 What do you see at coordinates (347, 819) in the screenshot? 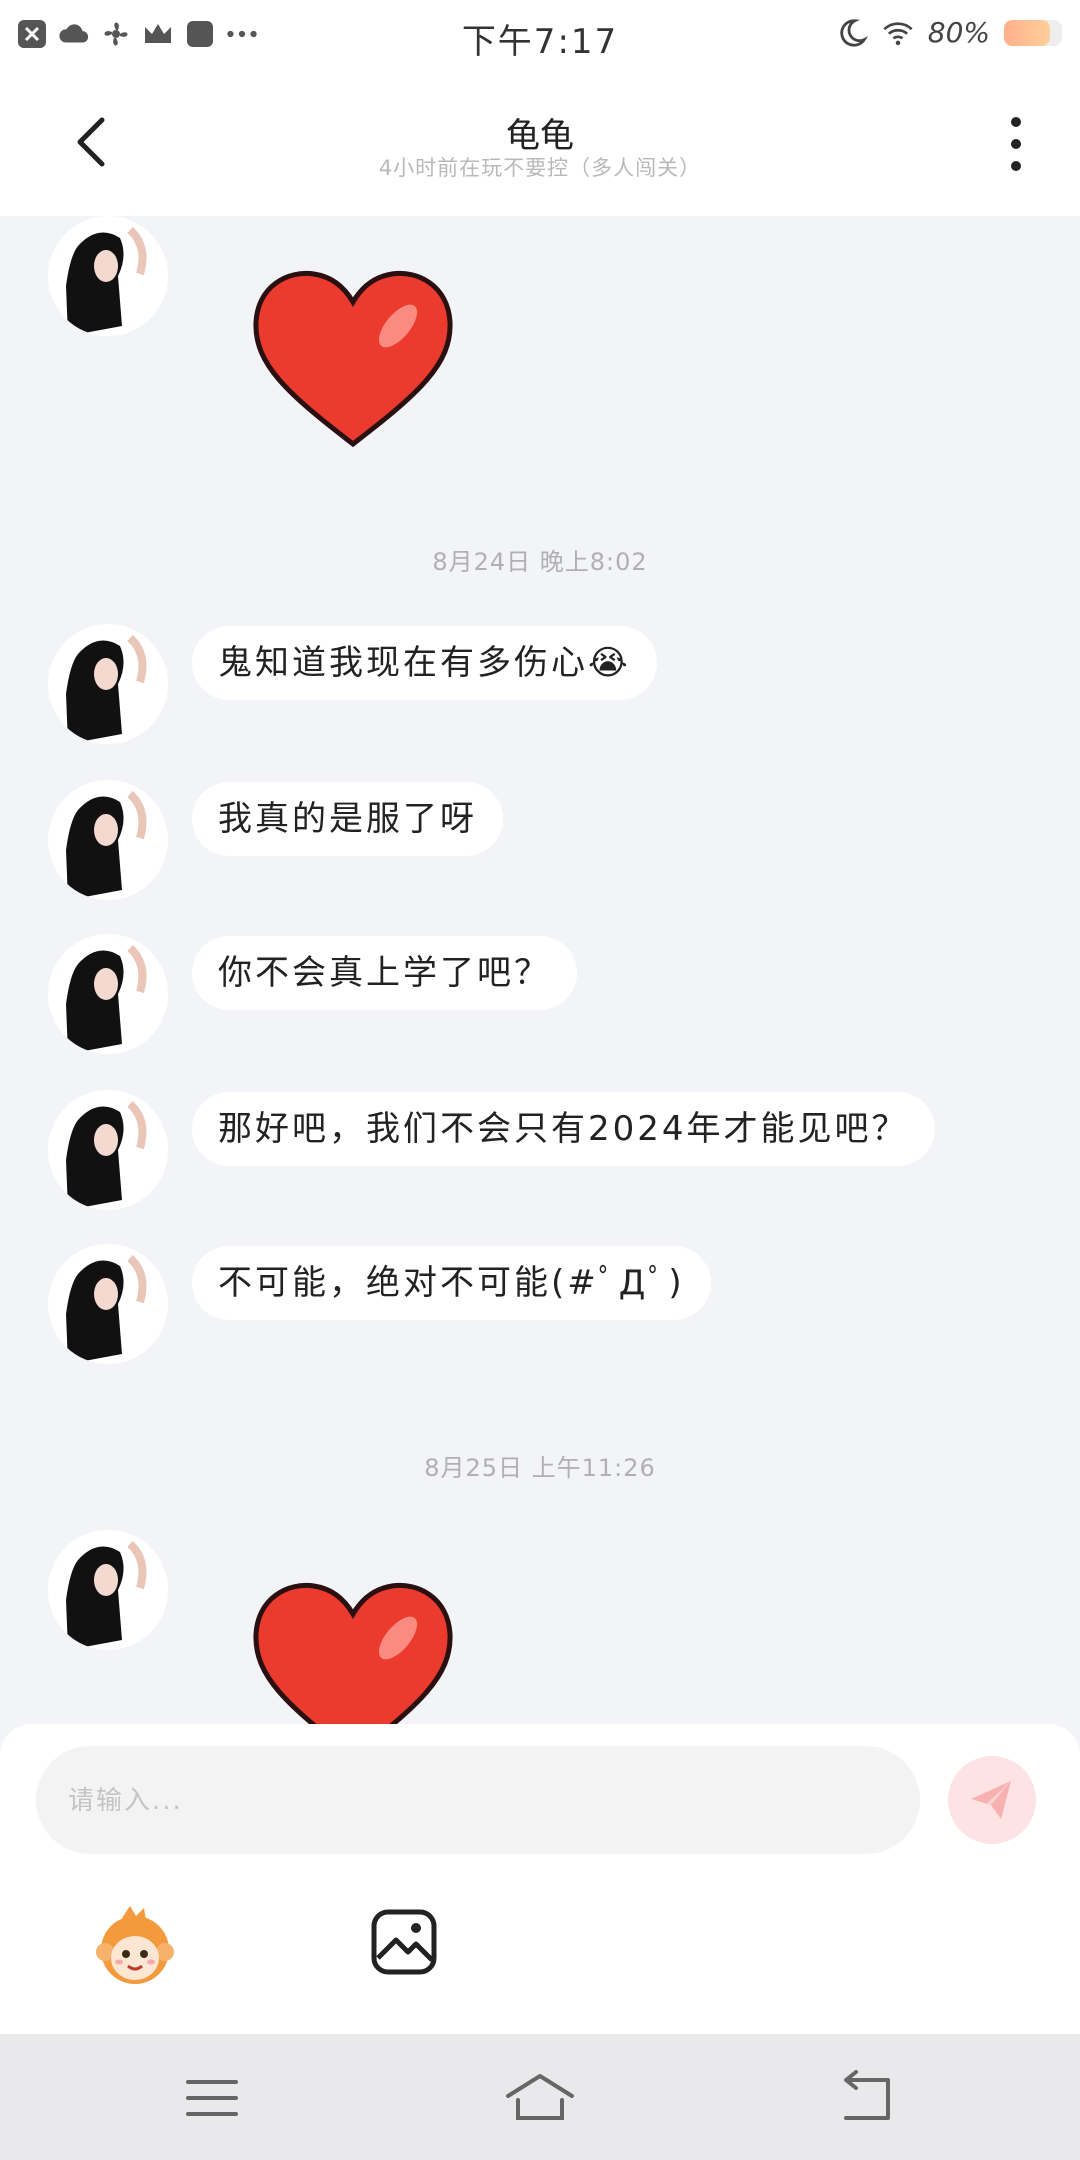
I see `message-bubble: 我真的是服了呀` at bounding box center [347, 819].